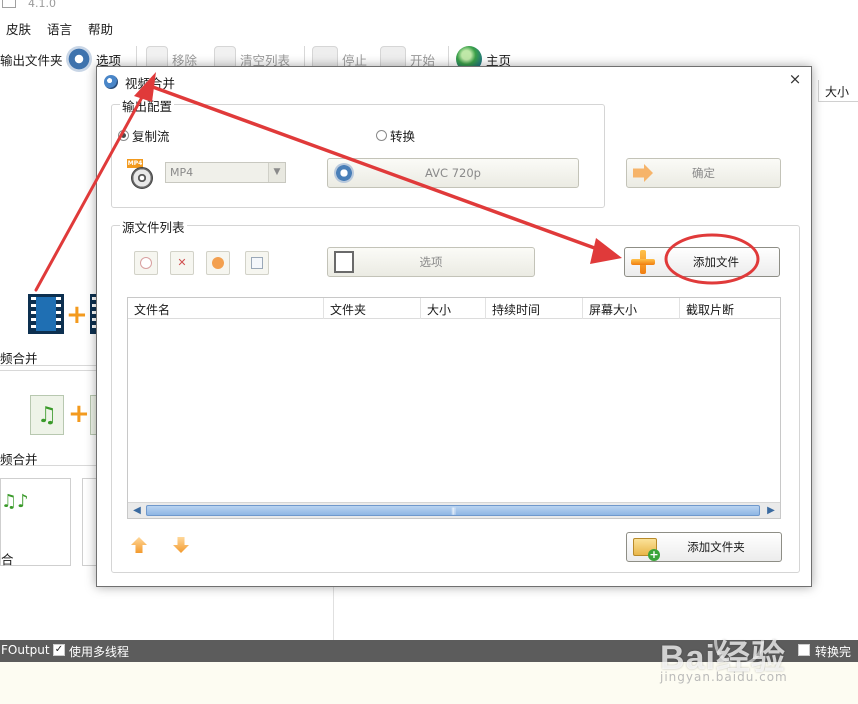 The width and height of the screenshot is (858, 704). I want to click on audio-join-card: ♫ + 频合并, so click(49, 418).